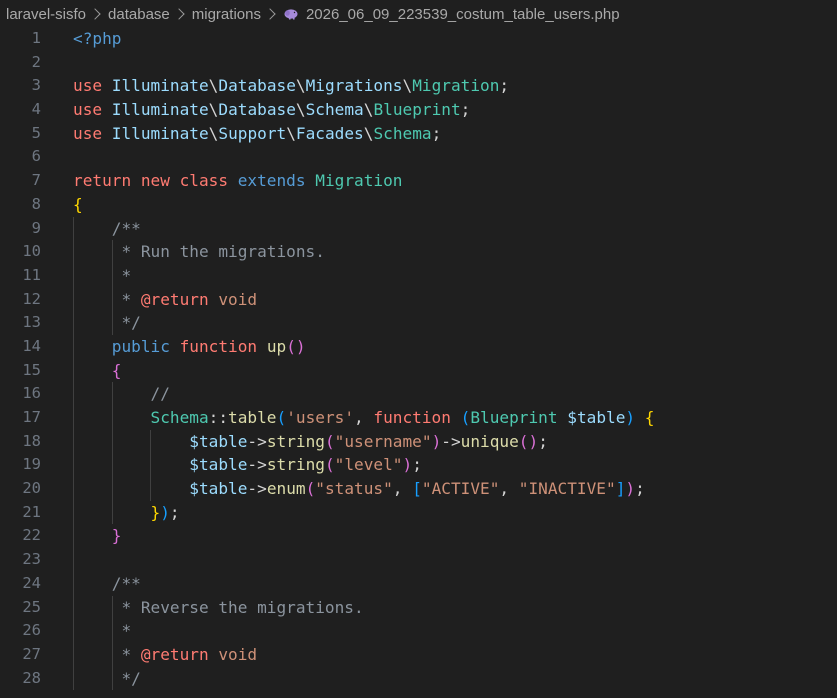 The image size is (837, 698). What do you see at coordinates (418, 346) in the screenshot?
I see `code-line: 14 public function up()` at bounding box center [418, 346].